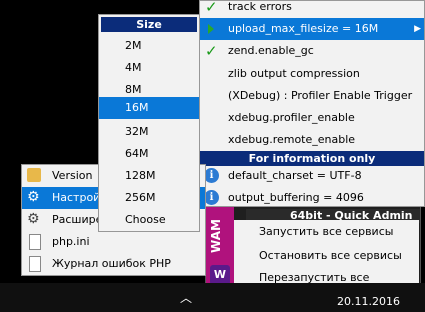 This screenshot has height=312, width=425. I want to click on size-option-32m: 32M, so click(149, 132).